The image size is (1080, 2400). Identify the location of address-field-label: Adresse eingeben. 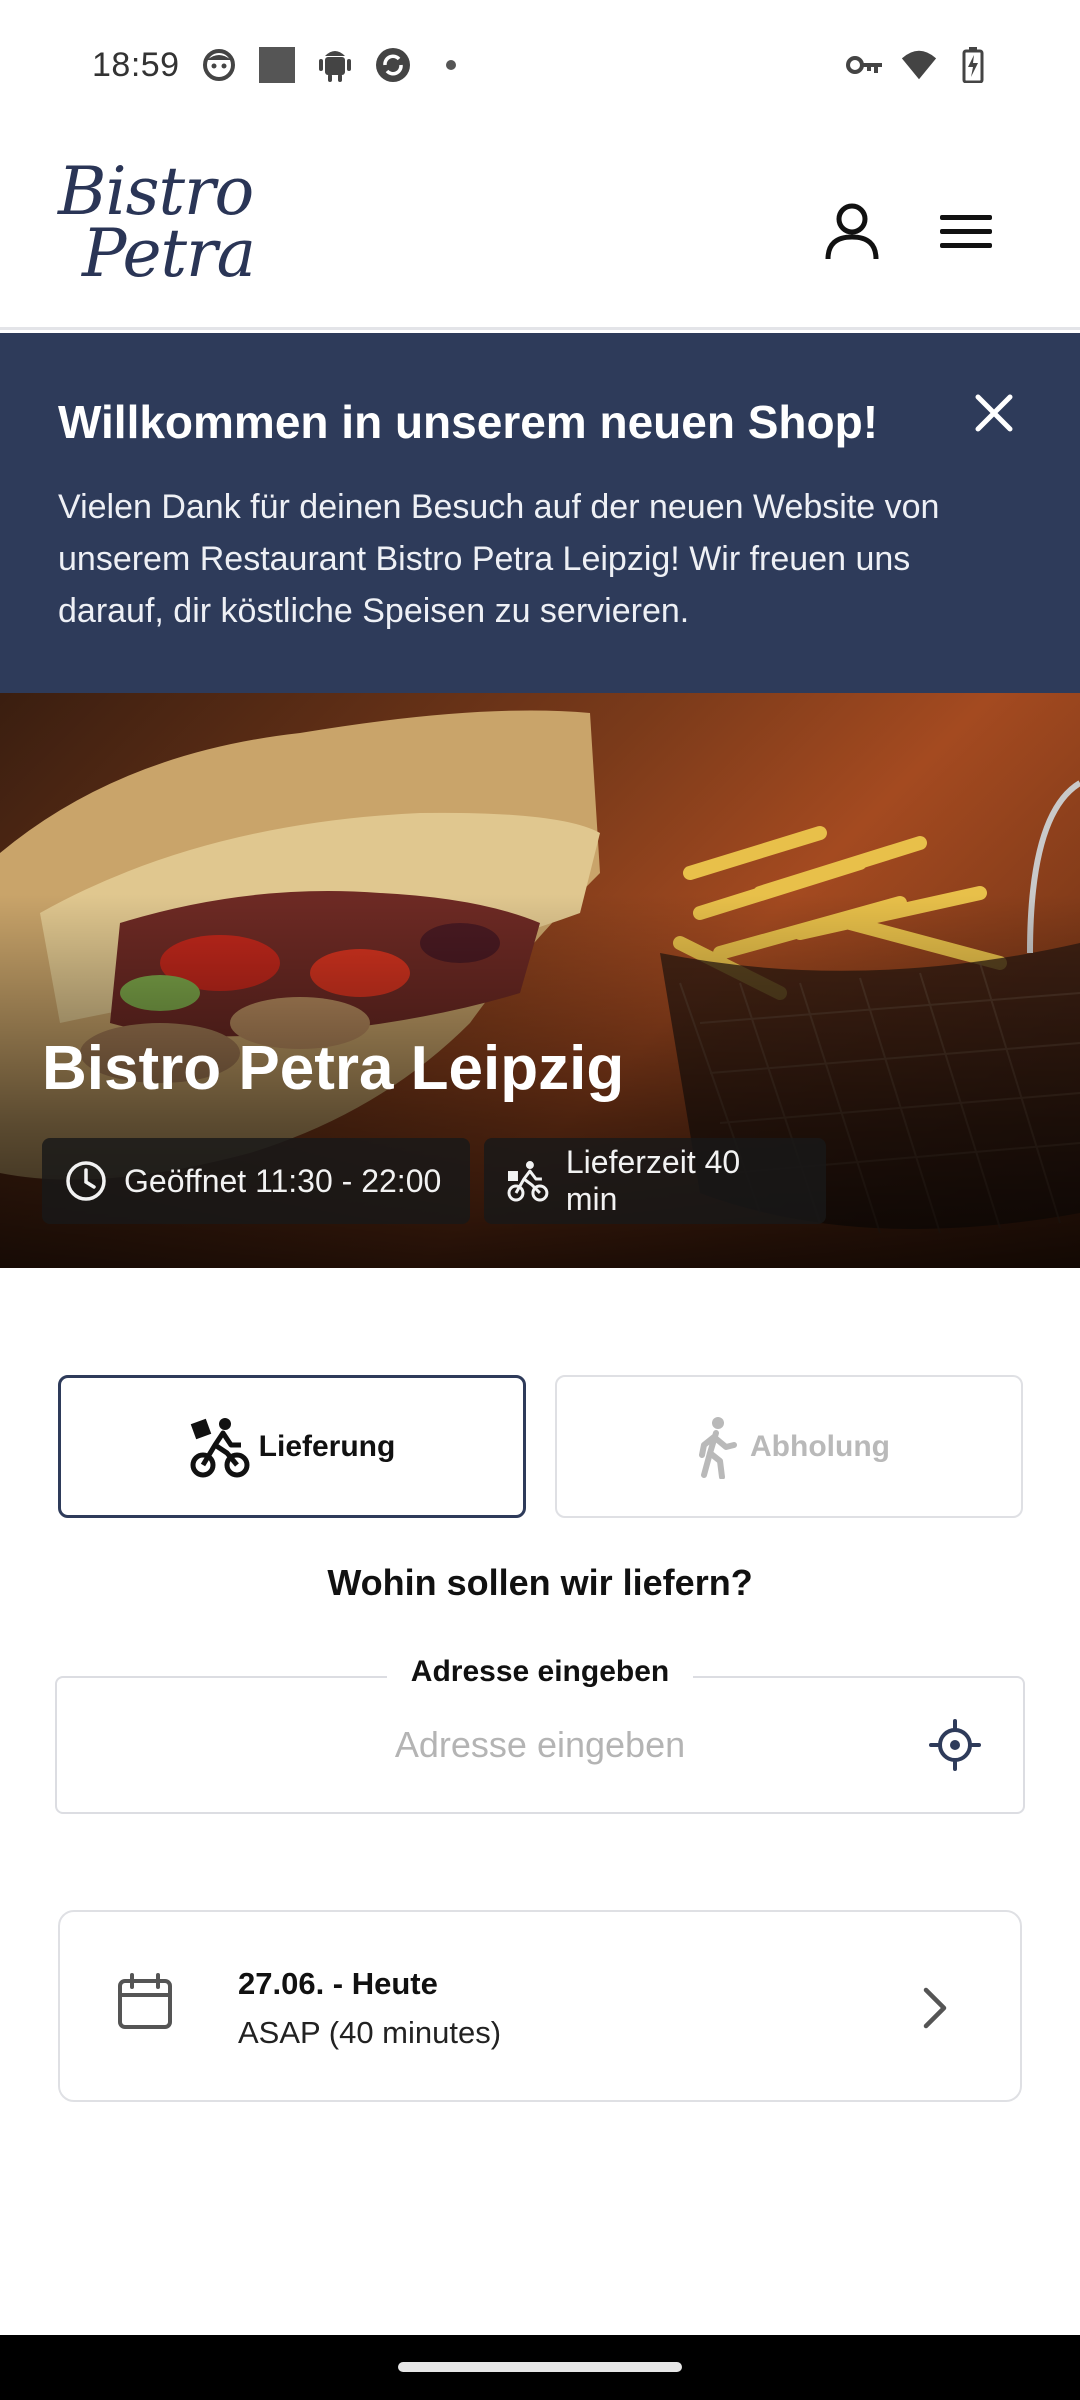
(540, 1672).